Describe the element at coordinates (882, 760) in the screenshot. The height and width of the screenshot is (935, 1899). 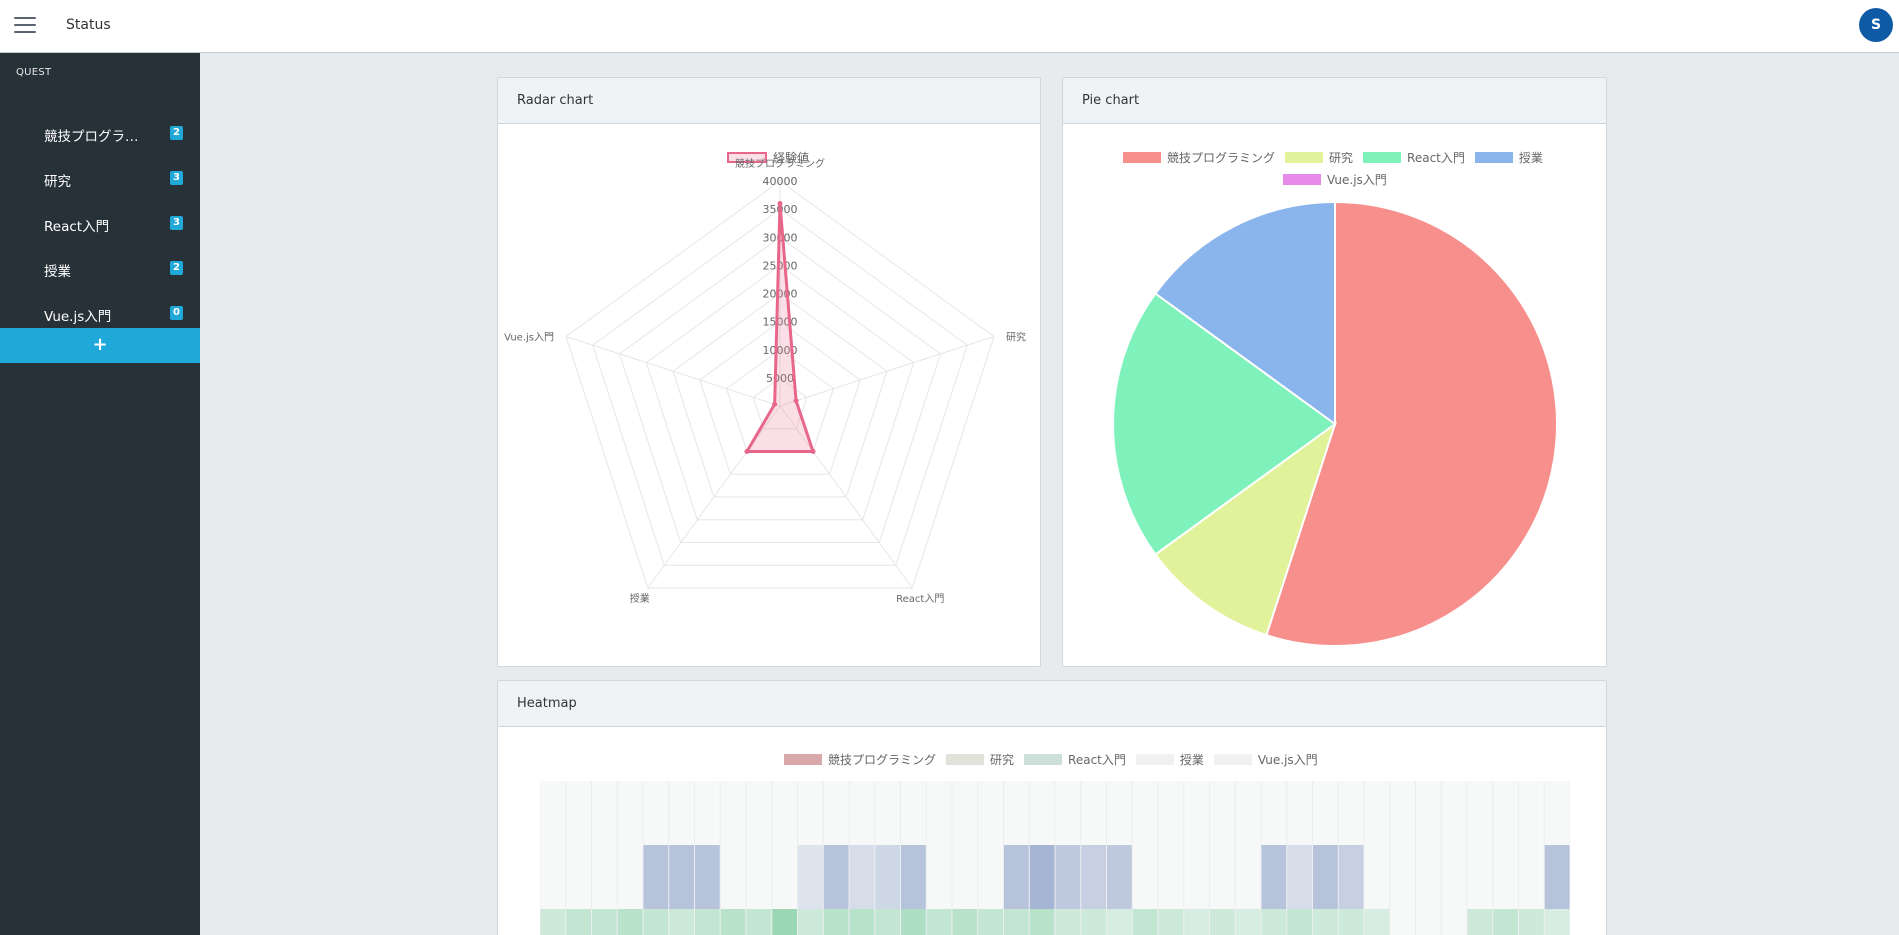
I see `legend-label: 競技プログラミング` at that location.